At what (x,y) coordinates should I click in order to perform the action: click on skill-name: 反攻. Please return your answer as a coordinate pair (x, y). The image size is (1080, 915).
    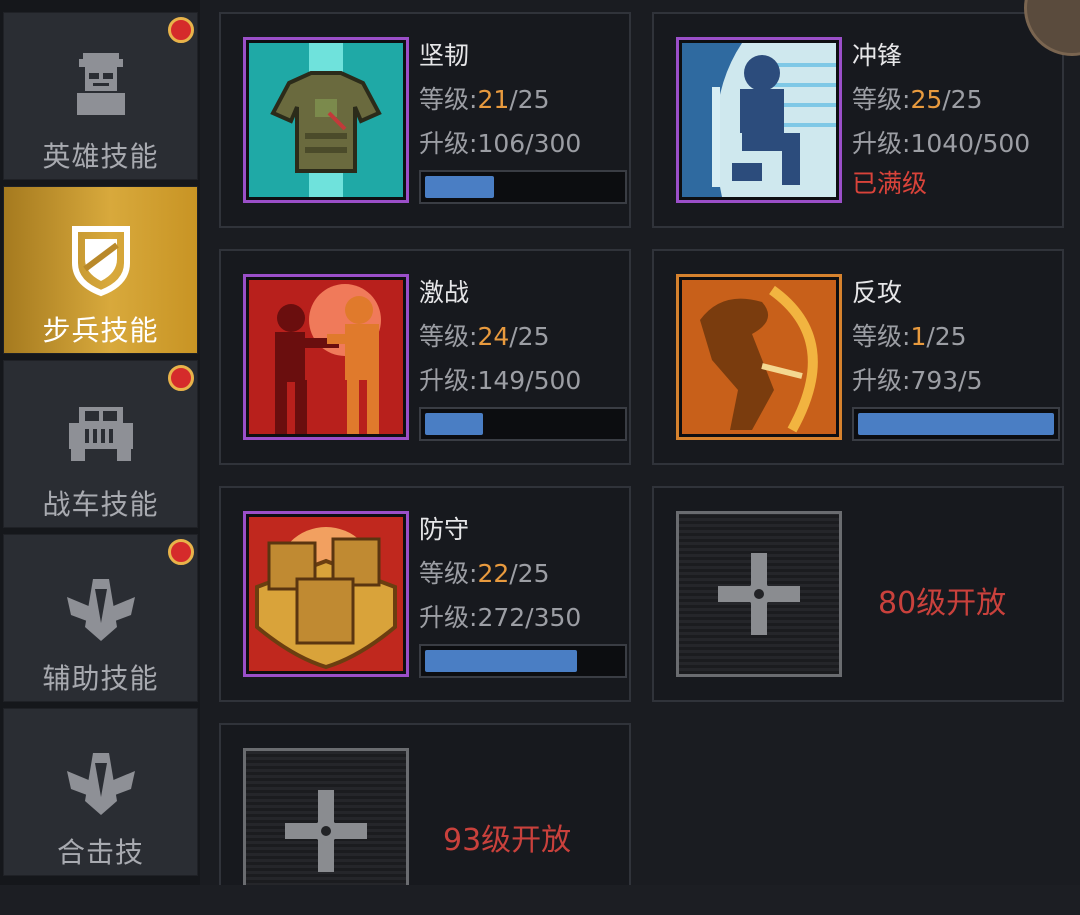
    Looking at the image, I should click on (877, 292).